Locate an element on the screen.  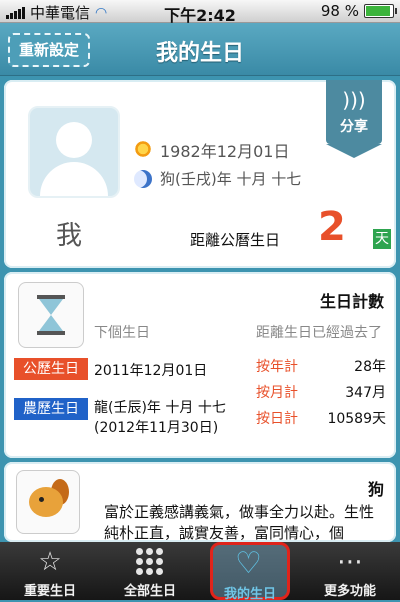
sun-icon is located at coordinates (143, 149).